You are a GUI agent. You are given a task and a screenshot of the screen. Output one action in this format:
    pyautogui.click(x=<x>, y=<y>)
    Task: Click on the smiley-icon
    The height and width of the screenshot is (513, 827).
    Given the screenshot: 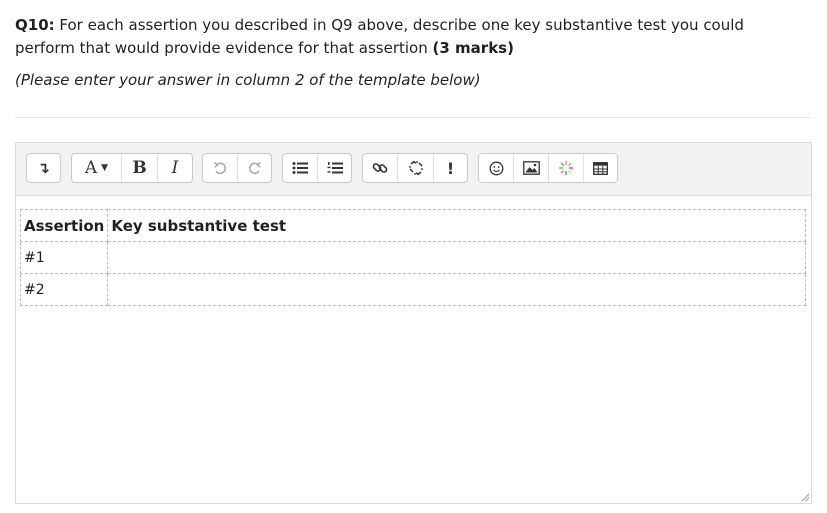 What is the action you would take?
    pyautogui.click(x=496, y=168)
    